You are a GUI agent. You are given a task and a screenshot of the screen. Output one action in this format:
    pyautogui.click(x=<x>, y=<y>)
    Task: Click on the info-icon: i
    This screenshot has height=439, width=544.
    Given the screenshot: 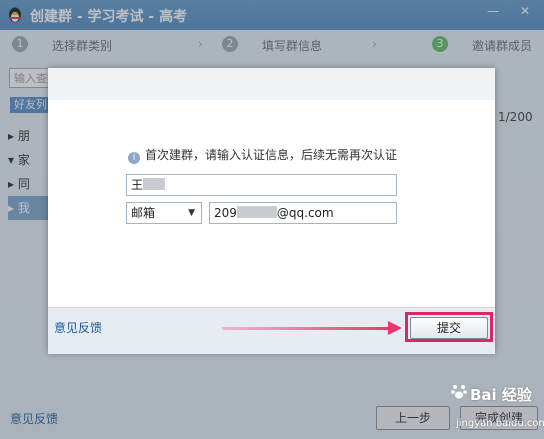 What is the action you would take?
    pyautogui.click(x=134, y=158)
    